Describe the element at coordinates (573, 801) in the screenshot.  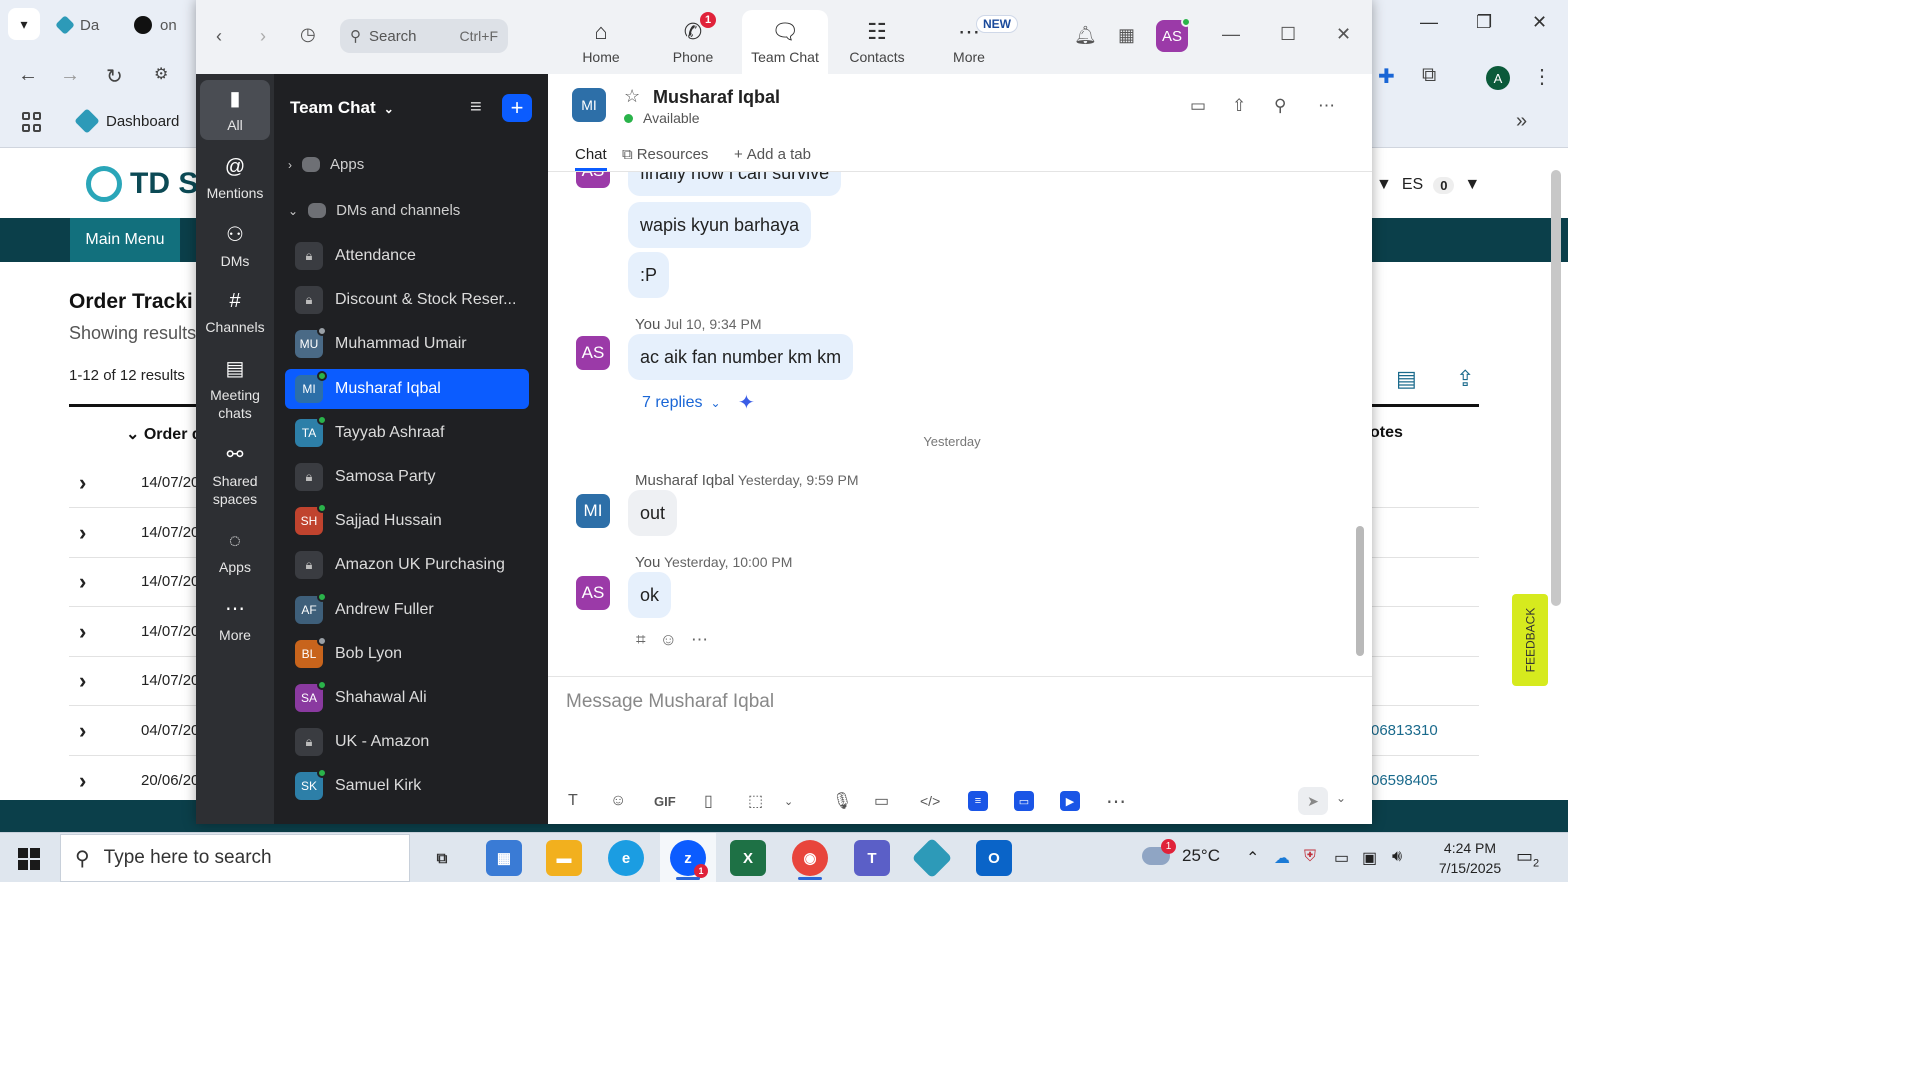
I see `text-format-icon: T` at that location.